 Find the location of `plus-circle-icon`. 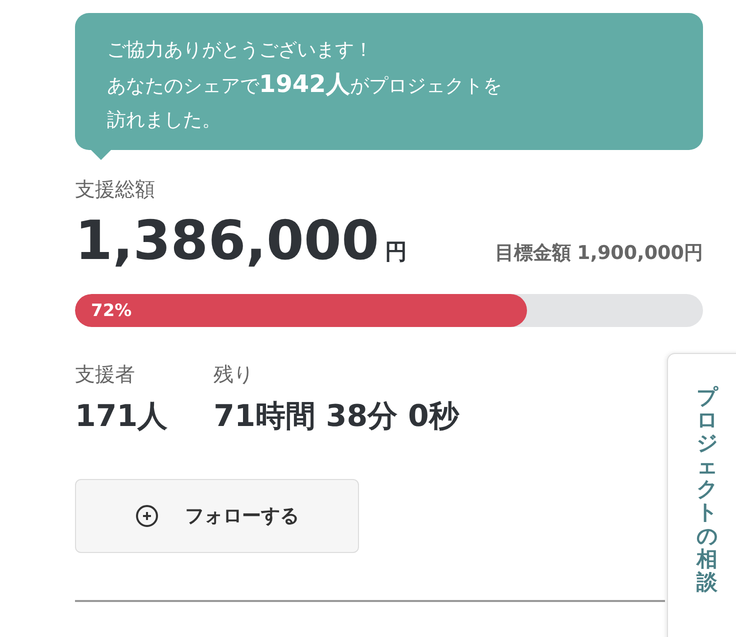

plus-circle-icon is located at coordinates (147, 516).